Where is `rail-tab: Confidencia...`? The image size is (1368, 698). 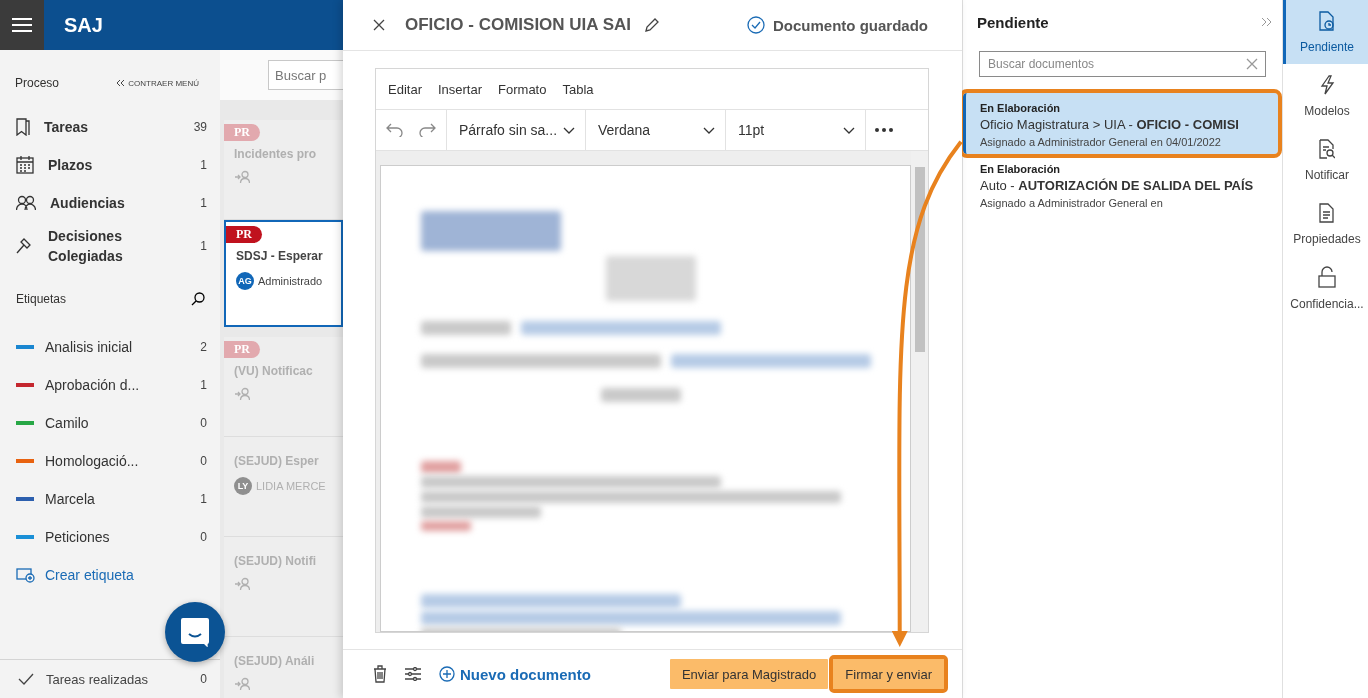 rail-tab: Confidencia... is located at coordinates (1325, 288).